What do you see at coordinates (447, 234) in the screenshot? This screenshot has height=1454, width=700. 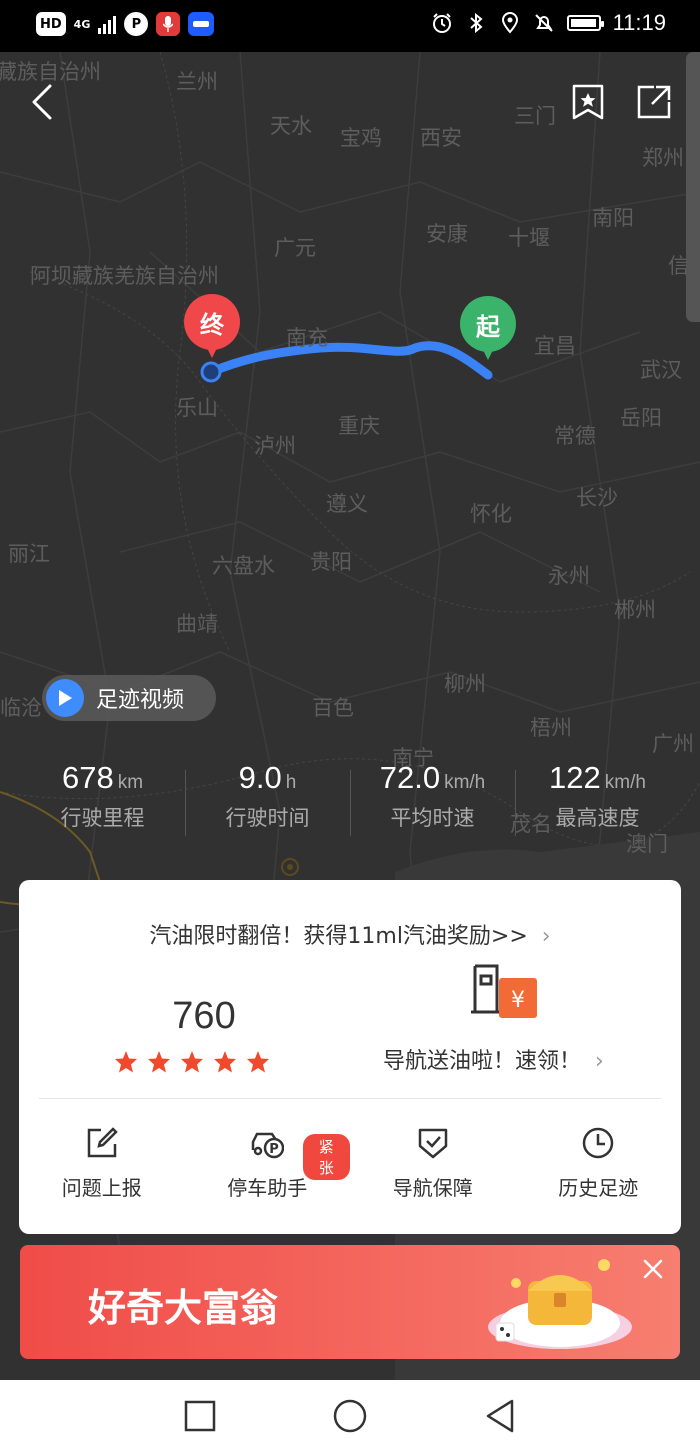 I see `map-place: 安康` at bounding box center [447, 234].